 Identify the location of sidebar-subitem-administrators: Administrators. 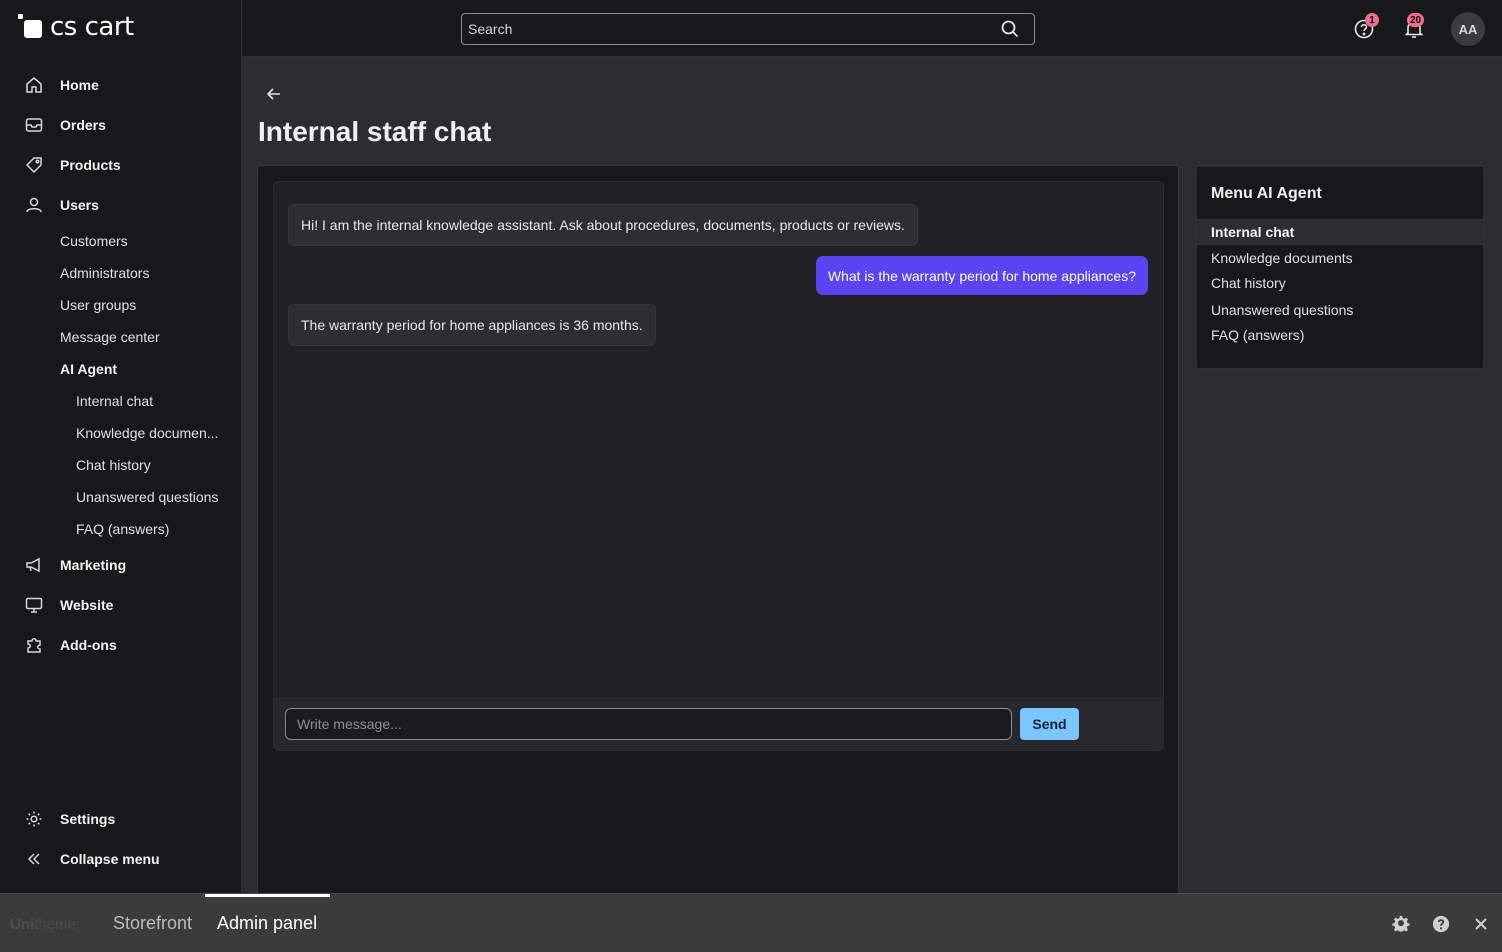
(104, 273).